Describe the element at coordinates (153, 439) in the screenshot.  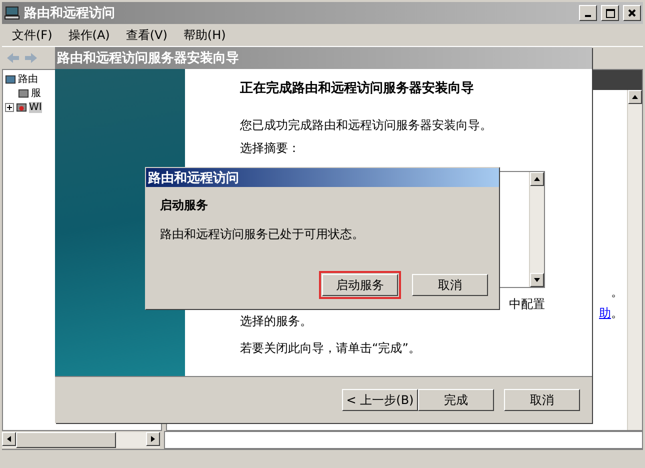
I see `scroll-right-icon` at that location.